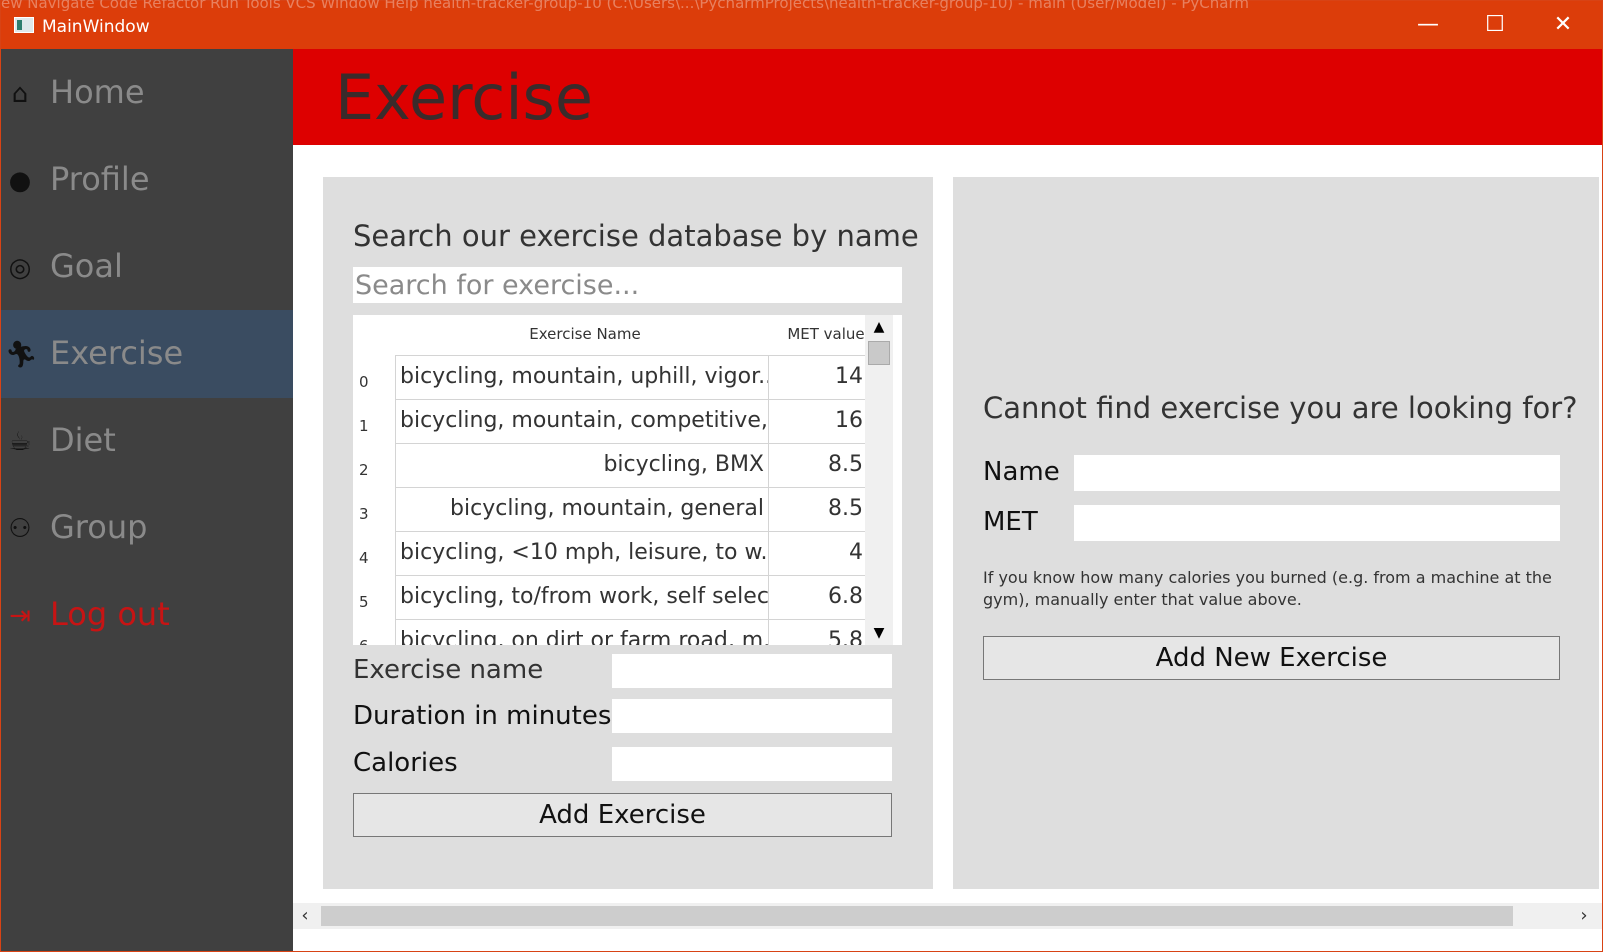 The image size is (1603, 952). Describe the element at coordinates (22, 355) in the screenshot. I see `running-icon: 🏃︎` at that location.